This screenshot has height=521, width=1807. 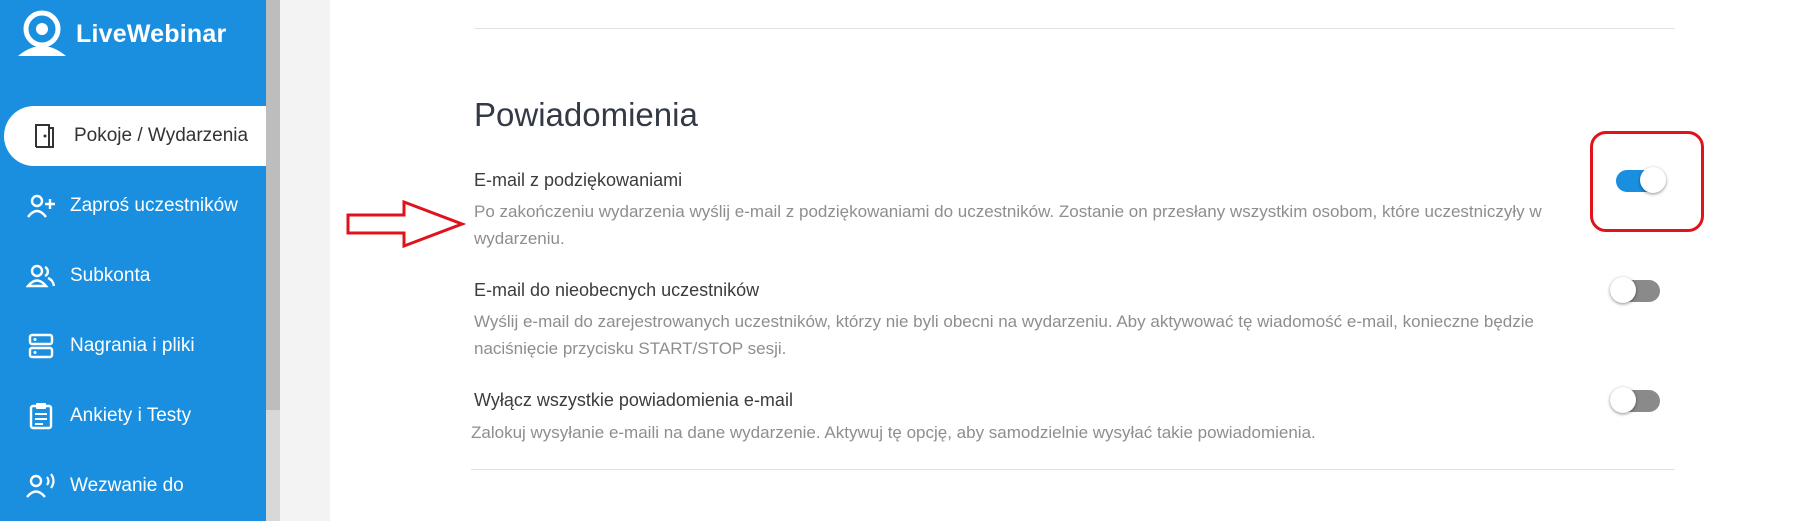 I want to click on sidebar-scrollbar-track, so click(x=273, y=465).